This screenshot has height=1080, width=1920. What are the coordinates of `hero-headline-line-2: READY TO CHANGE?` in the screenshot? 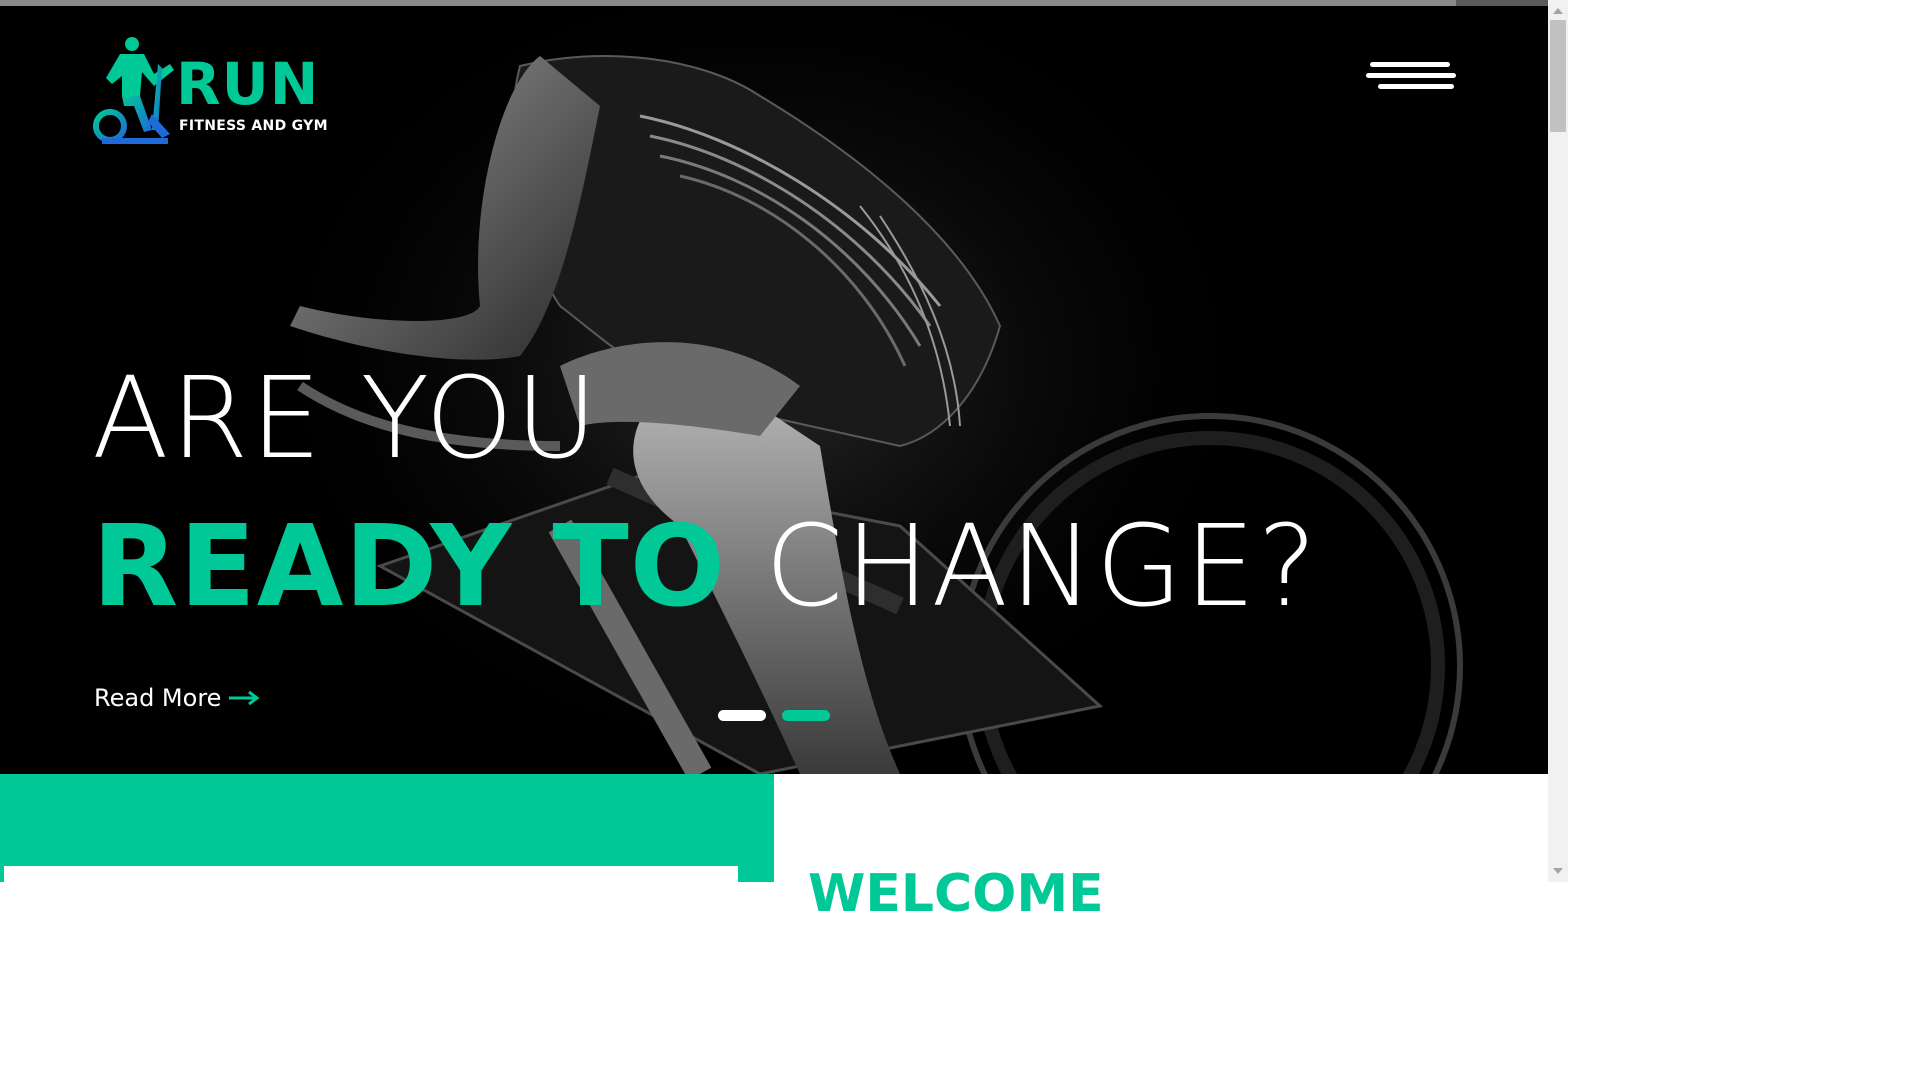 It's located at (705, 567).